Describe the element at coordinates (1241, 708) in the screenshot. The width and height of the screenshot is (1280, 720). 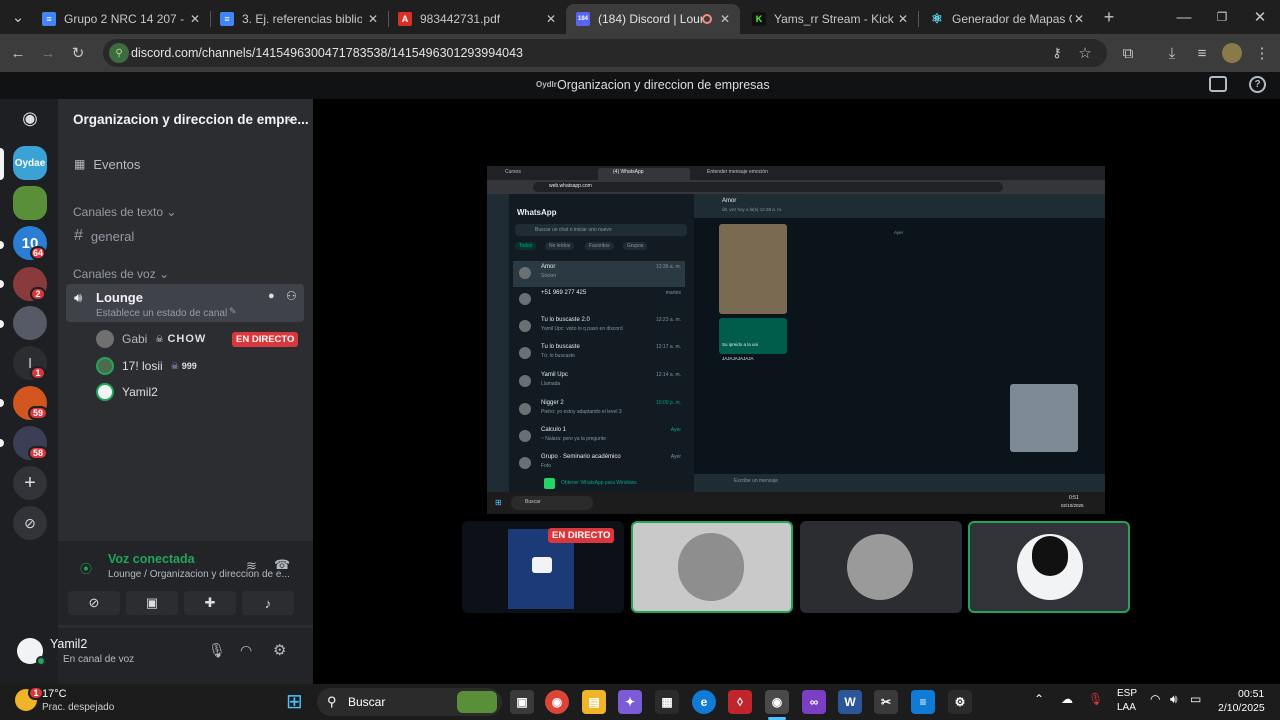
I see `clock-date: 2/10/2025` at that location.